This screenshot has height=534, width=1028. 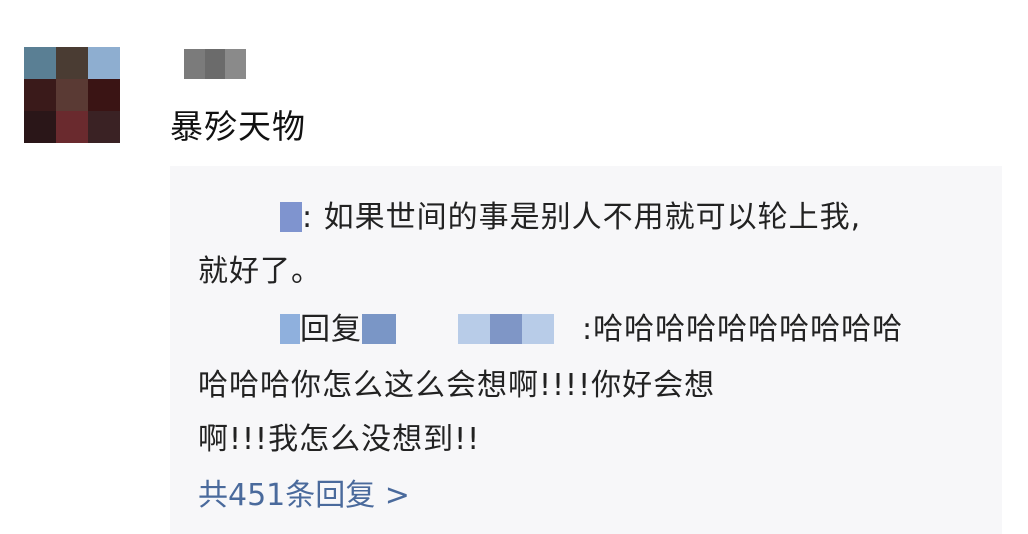 I want to click on reply-2-reply-word: 回复, so click(x=331, y=329).